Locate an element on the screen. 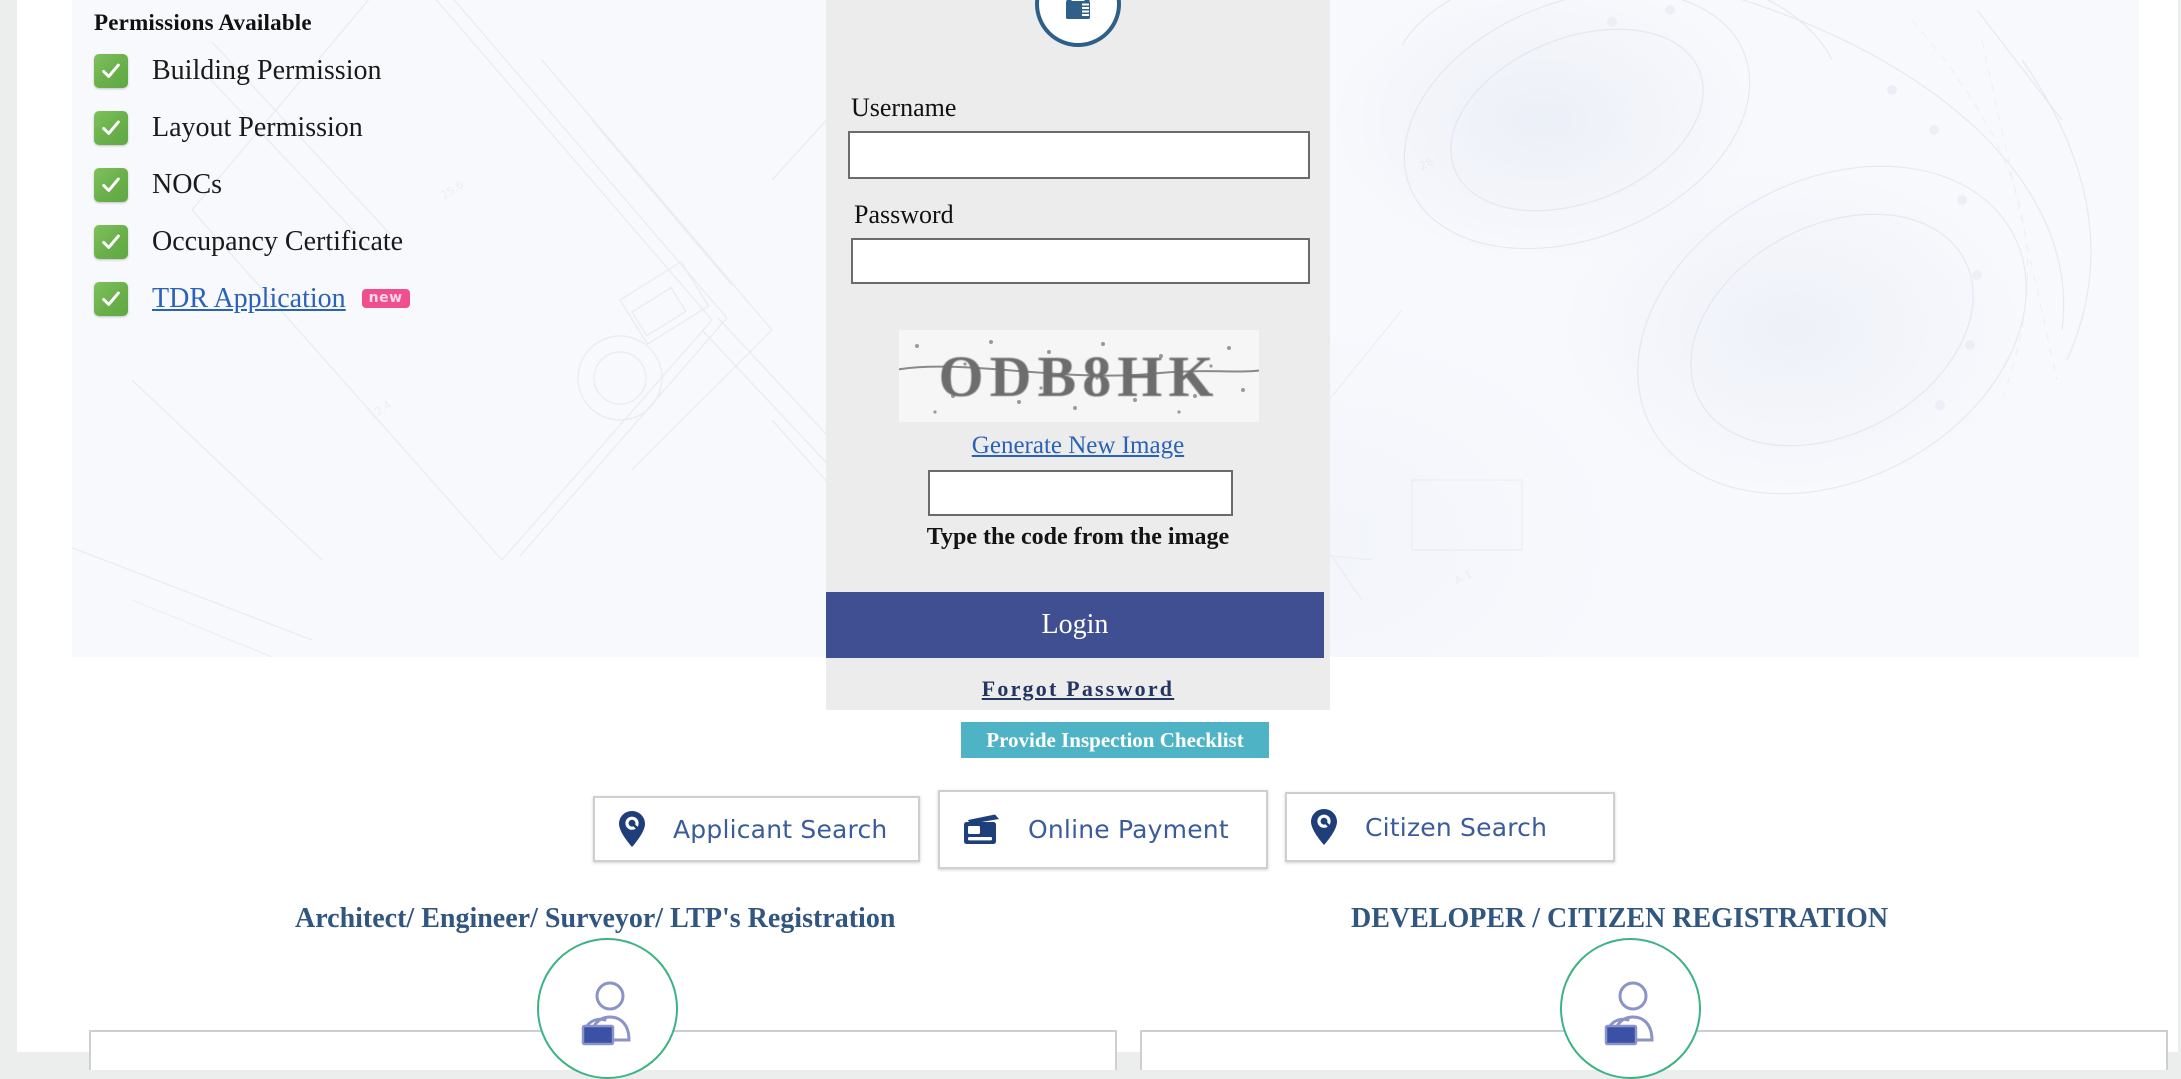 This screenshot has width=2181, height=1079. captcha-text: ODB8HK is located at coordinates (1079, 376).